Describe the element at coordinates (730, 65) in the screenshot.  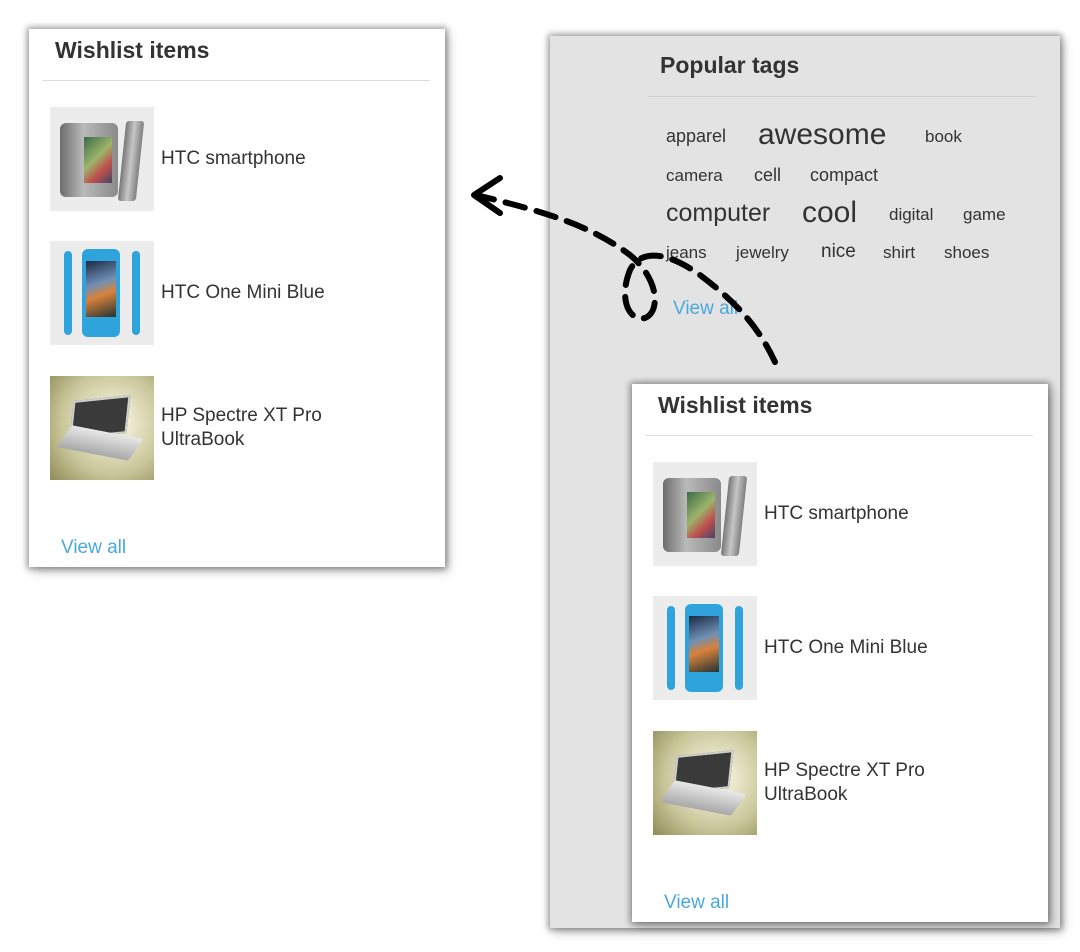
I see `popular-tags-title: Popular tags` at that location.